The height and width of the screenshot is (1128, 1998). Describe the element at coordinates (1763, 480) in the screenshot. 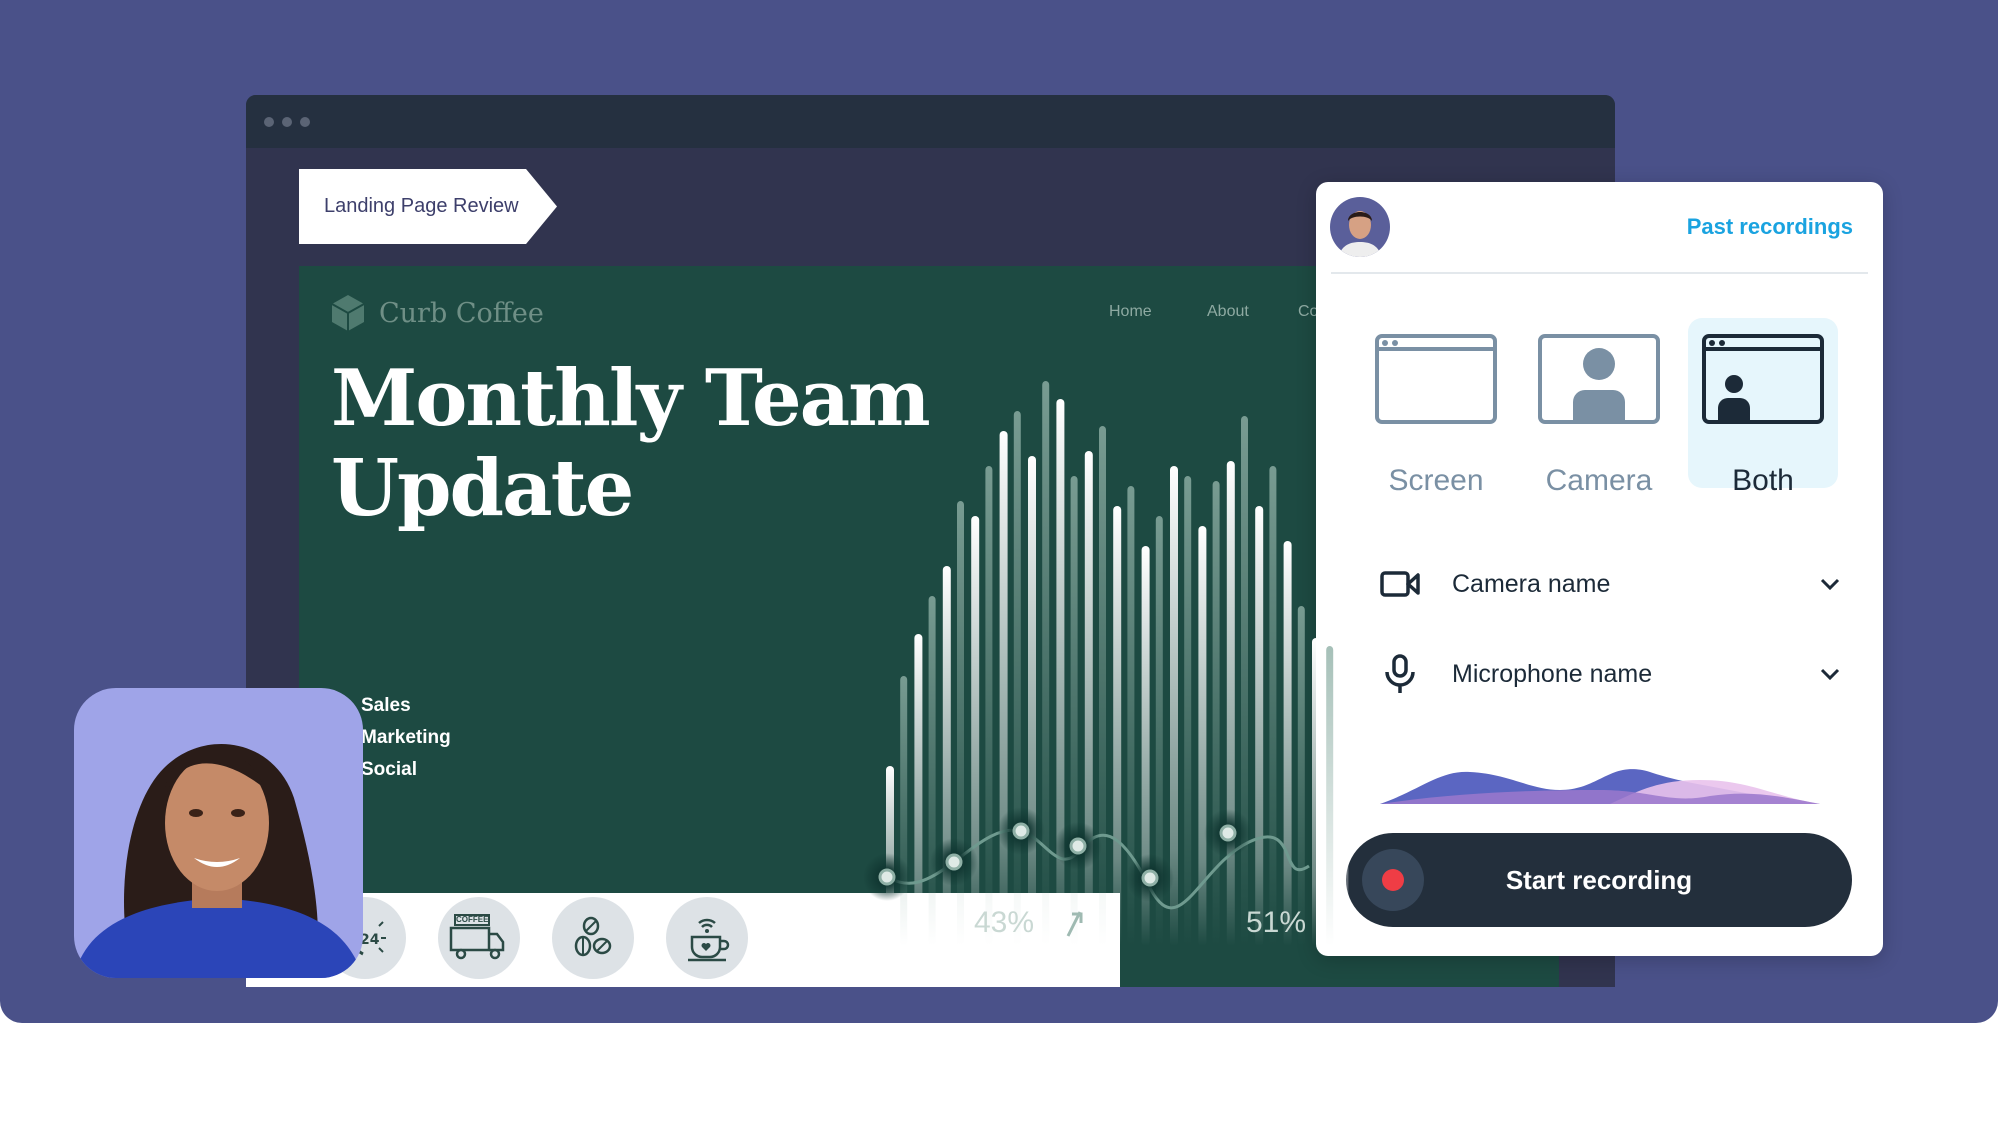

I see `mode-label: Both` at that location.